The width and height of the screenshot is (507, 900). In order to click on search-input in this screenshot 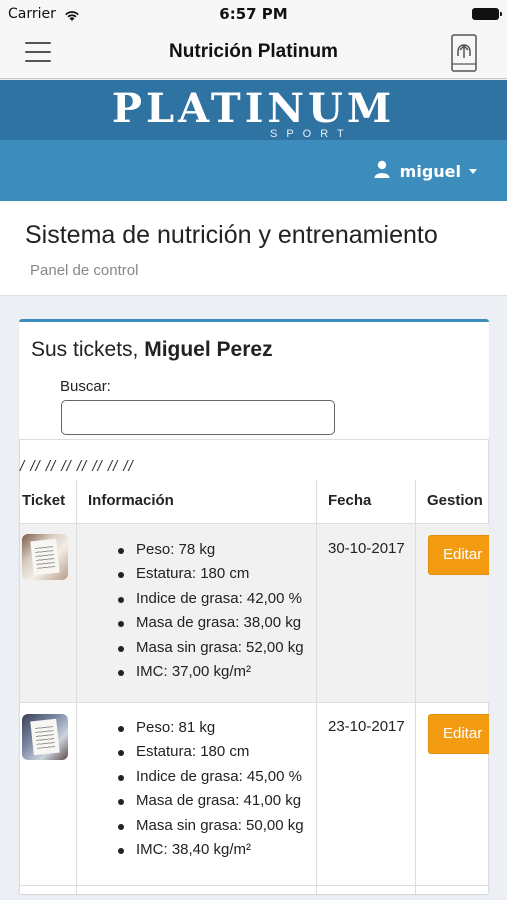, I will do `click(198, 417)`.